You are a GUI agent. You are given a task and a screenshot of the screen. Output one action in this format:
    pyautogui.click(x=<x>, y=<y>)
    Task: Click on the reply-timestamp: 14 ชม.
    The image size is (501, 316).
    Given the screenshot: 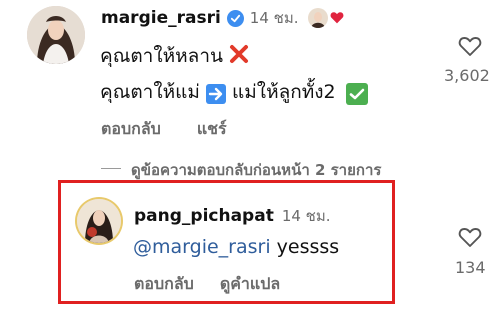 What is the action you would take?
    pyautogui.click(x=306, y=216)
    